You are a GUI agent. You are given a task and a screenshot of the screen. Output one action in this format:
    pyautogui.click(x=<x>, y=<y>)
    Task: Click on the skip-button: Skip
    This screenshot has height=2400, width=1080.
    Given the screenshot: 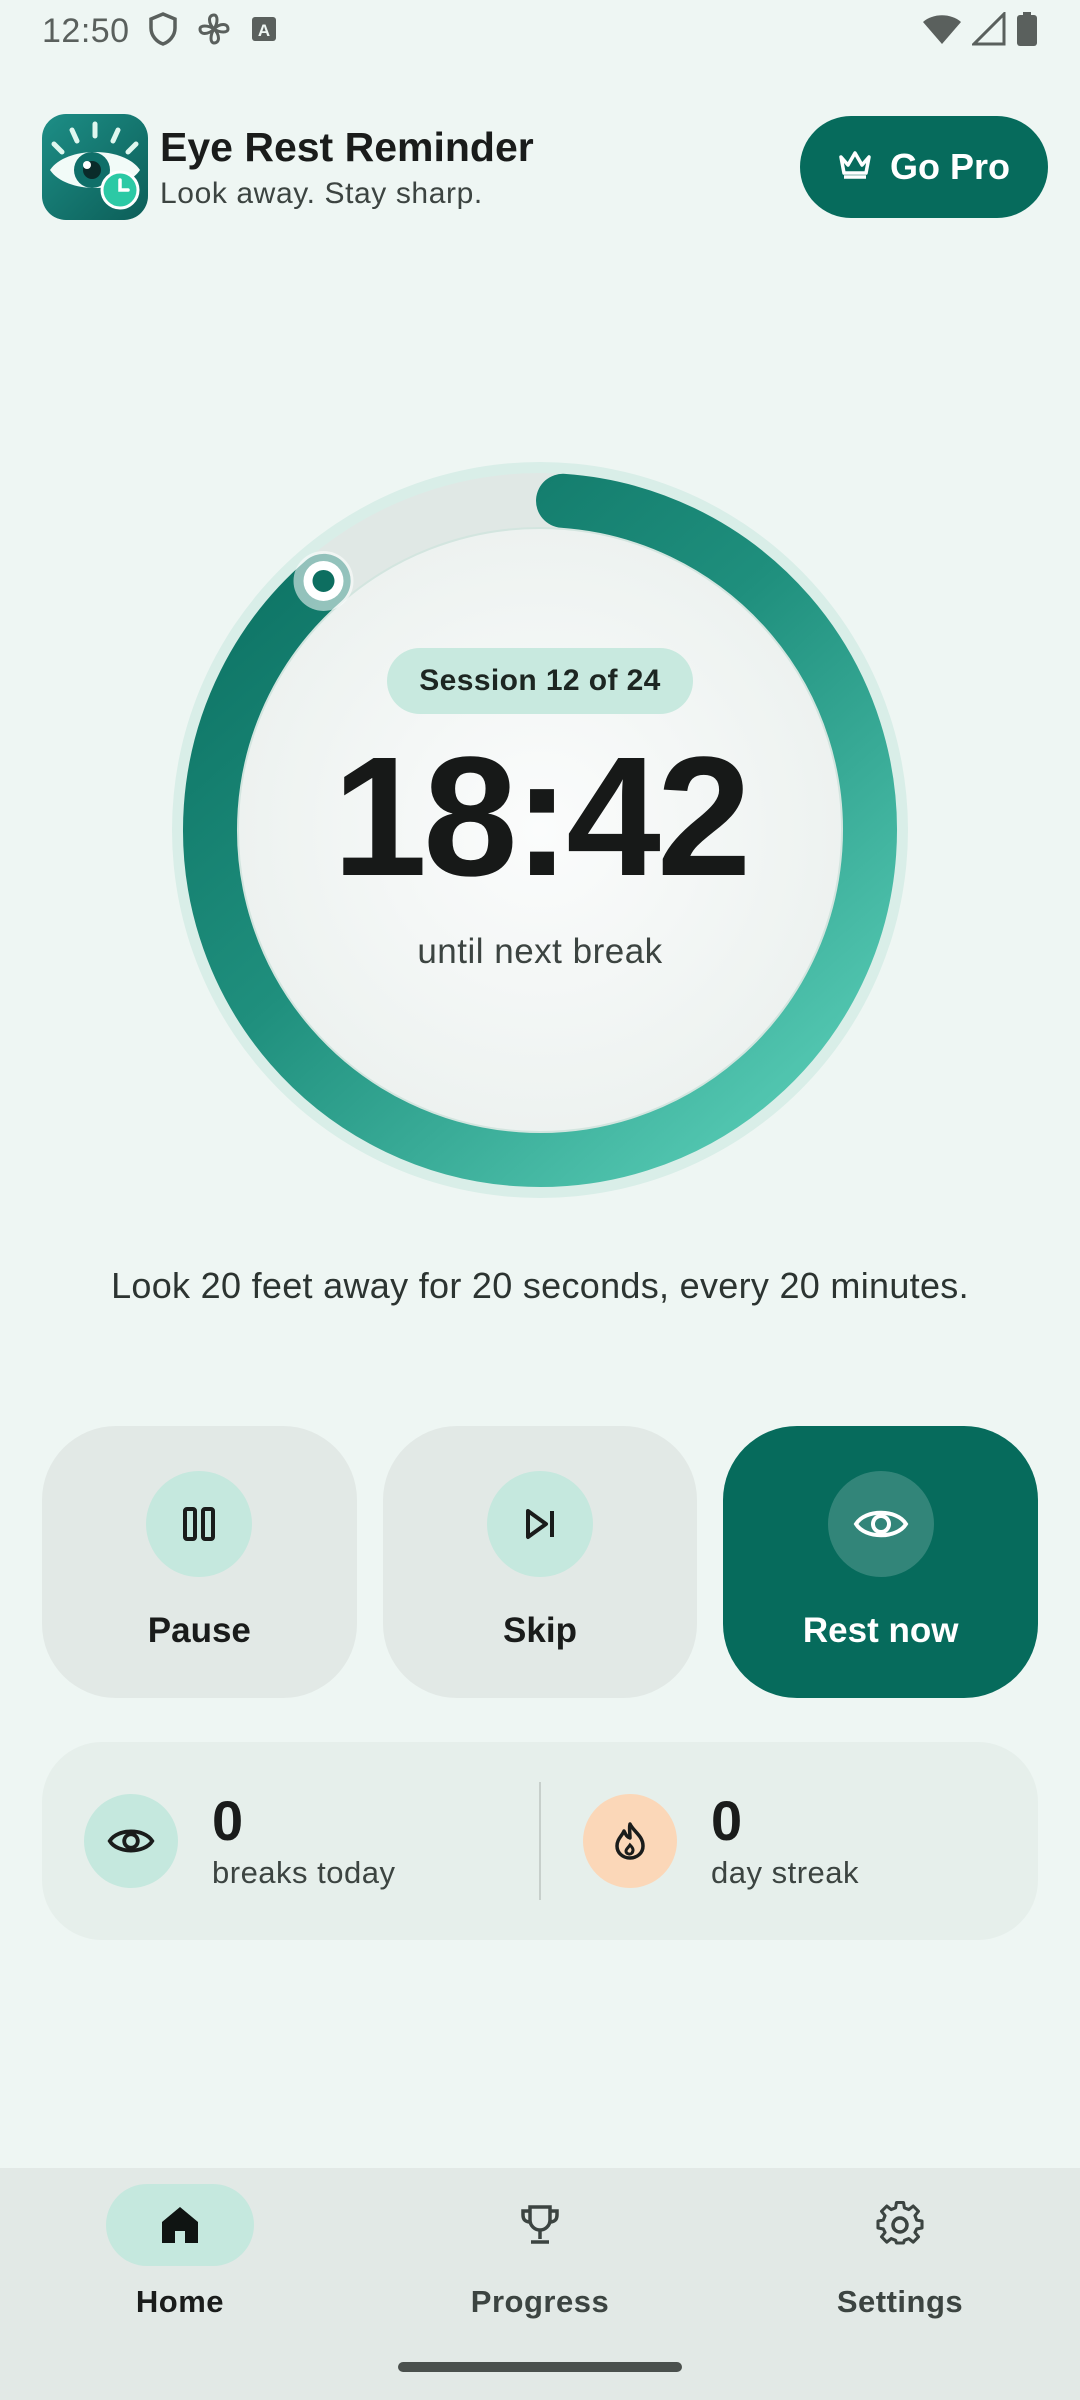 What is the action you would take?
    pyautogui.click(x=540, y=1562)
    